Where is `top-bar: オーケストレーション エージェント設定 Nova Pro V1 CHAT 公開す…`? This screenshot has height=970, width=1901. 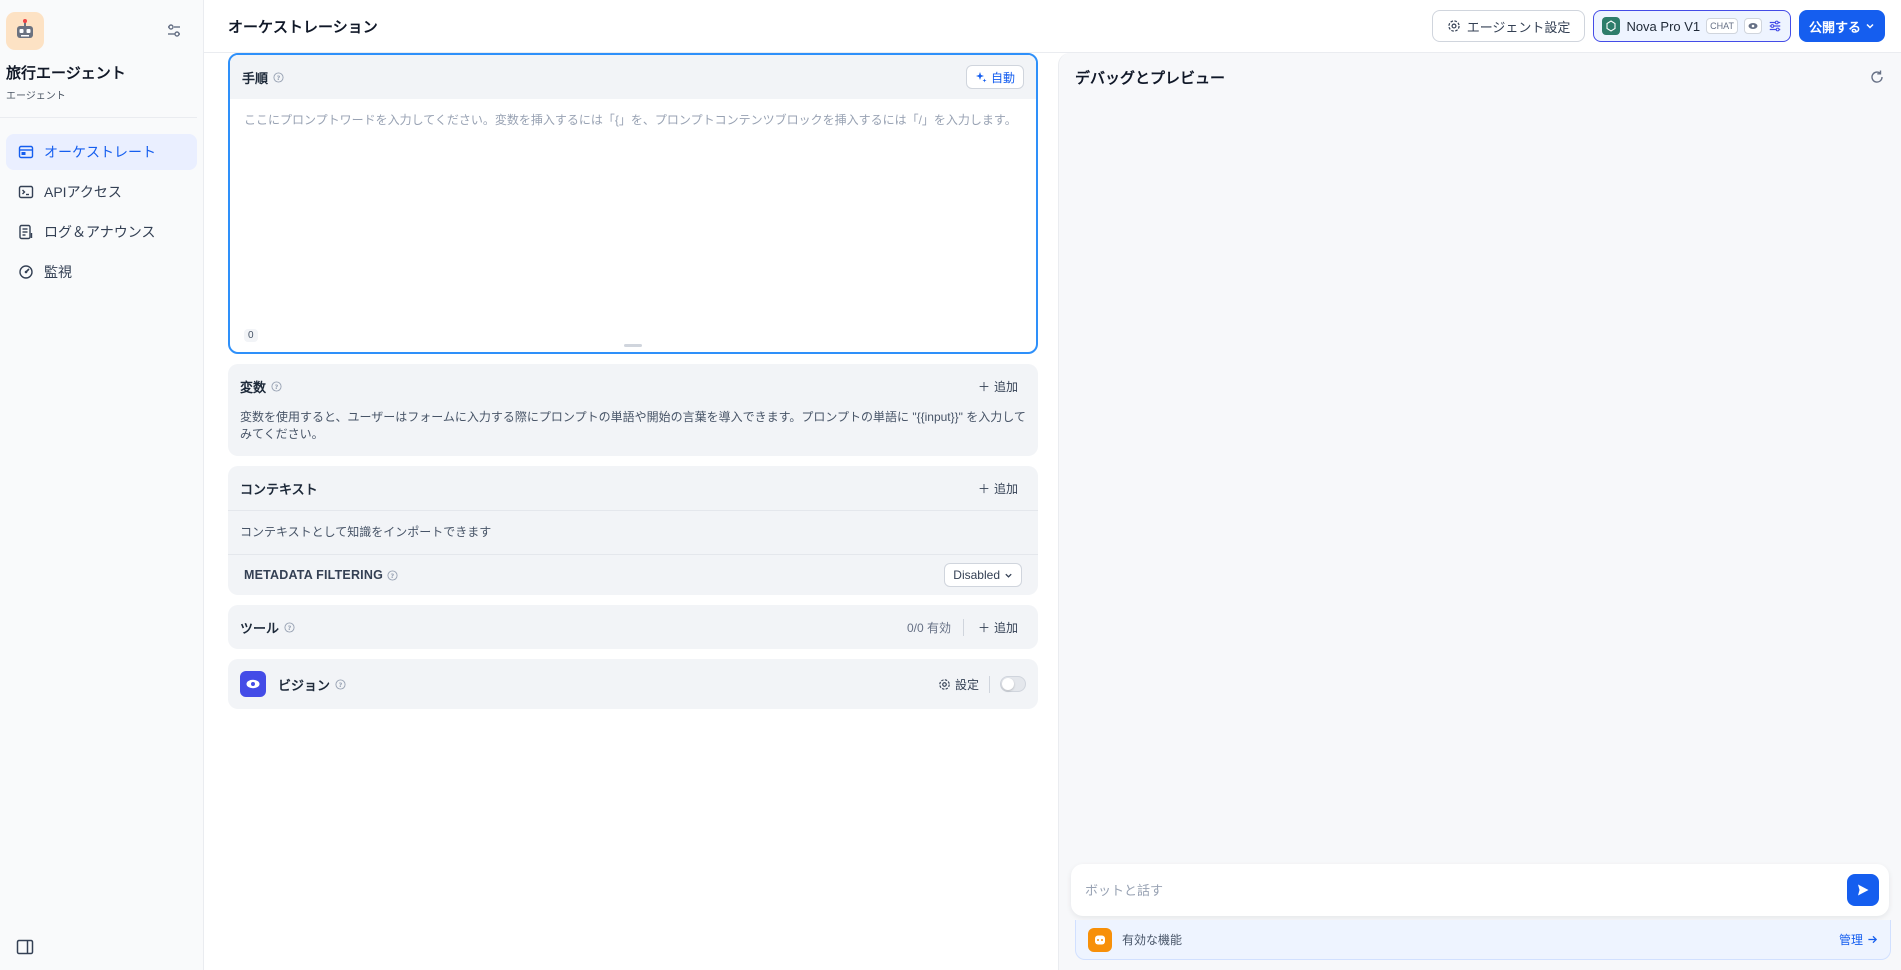
top-bar: オーケストレーション エージェント設定 Nova Pro V1 CHAT 公開す… is located at coordinates (1052, 26).